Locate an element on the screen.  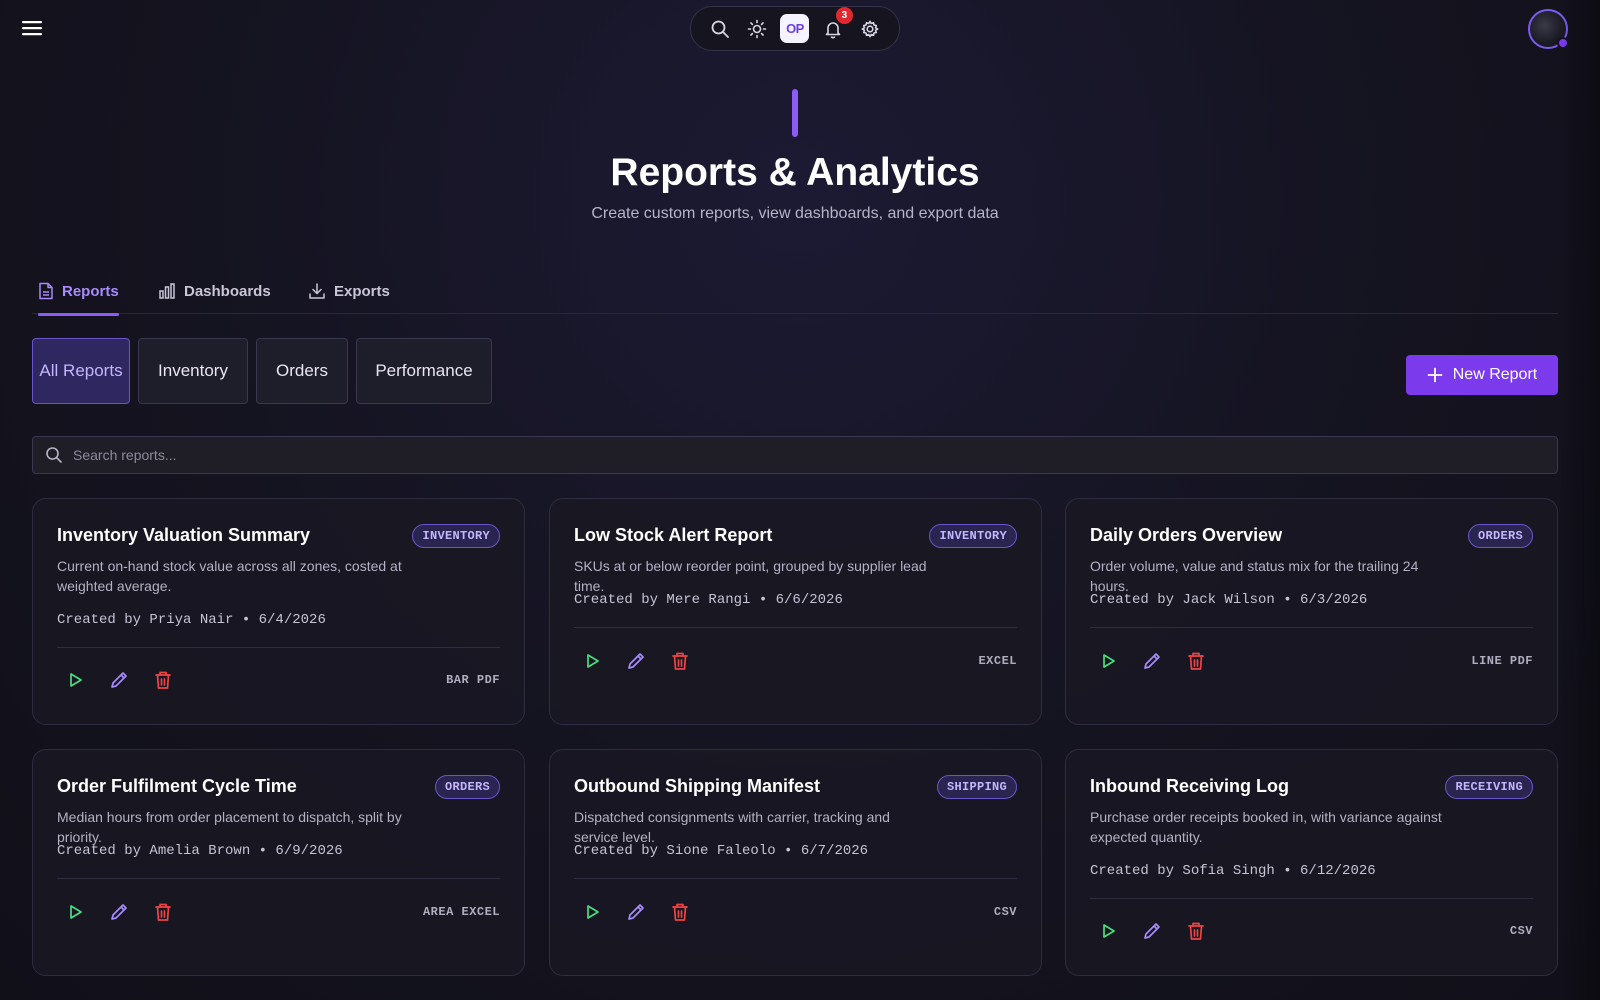
sun-icon is located at coordinates (757, 28).